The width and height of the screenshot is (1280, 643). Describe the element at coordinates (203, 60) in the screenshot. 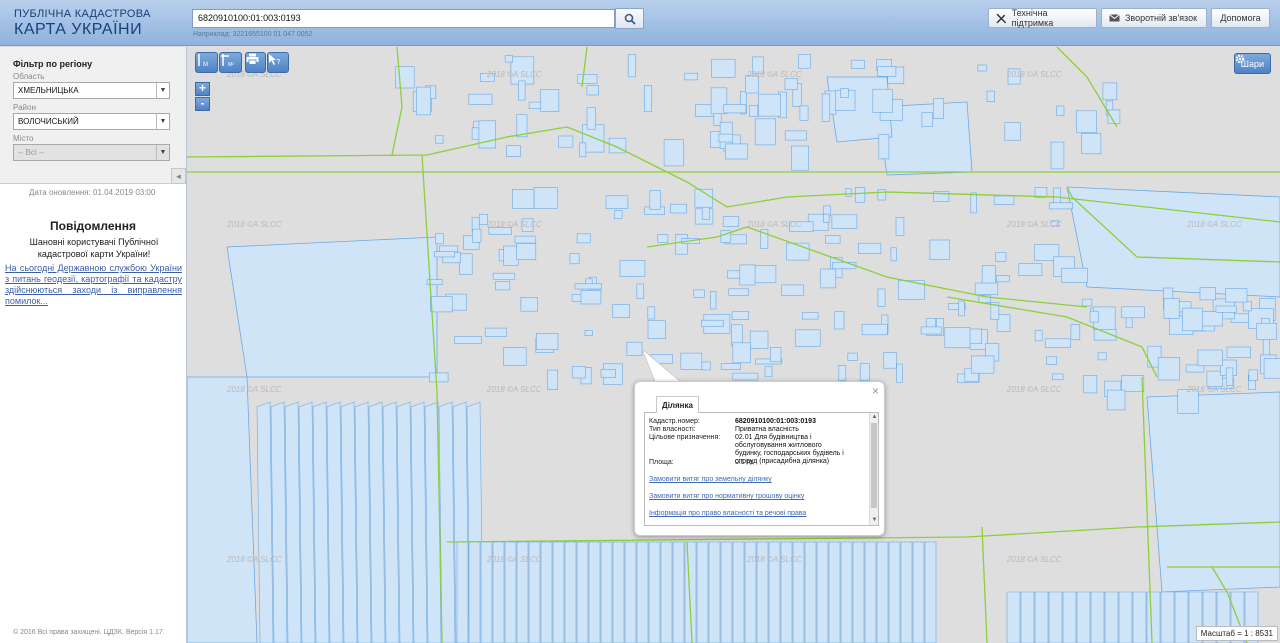

I see `ruler-icon: M` at that location.